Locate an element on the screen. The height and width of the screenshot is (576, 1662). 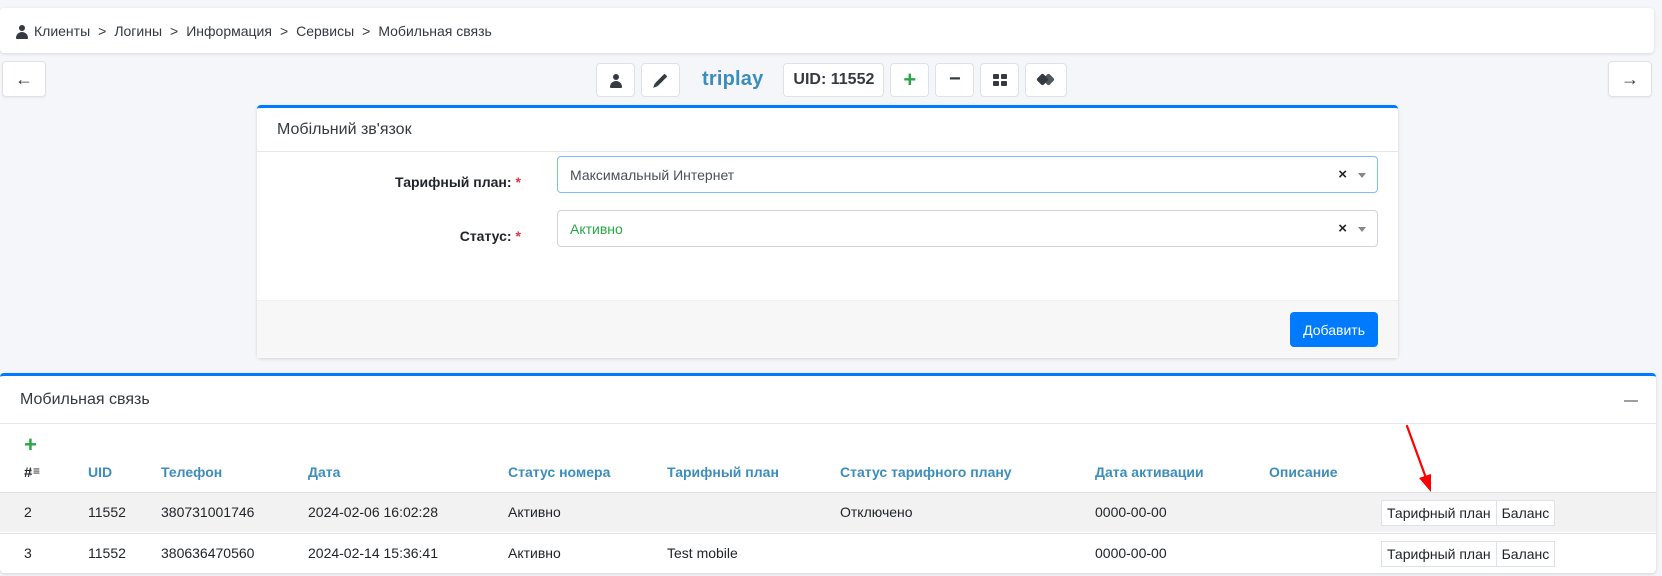
form-footer: Добавить is located at coordinates (827, 329).